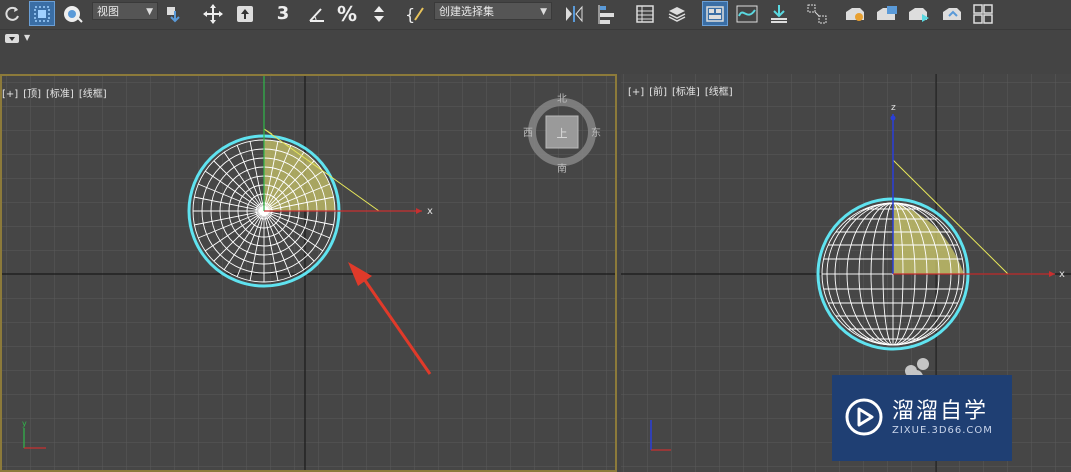 The width and height of the screenshot is (1071, 472). I want to click on render-production-icon, so click(919, 13).